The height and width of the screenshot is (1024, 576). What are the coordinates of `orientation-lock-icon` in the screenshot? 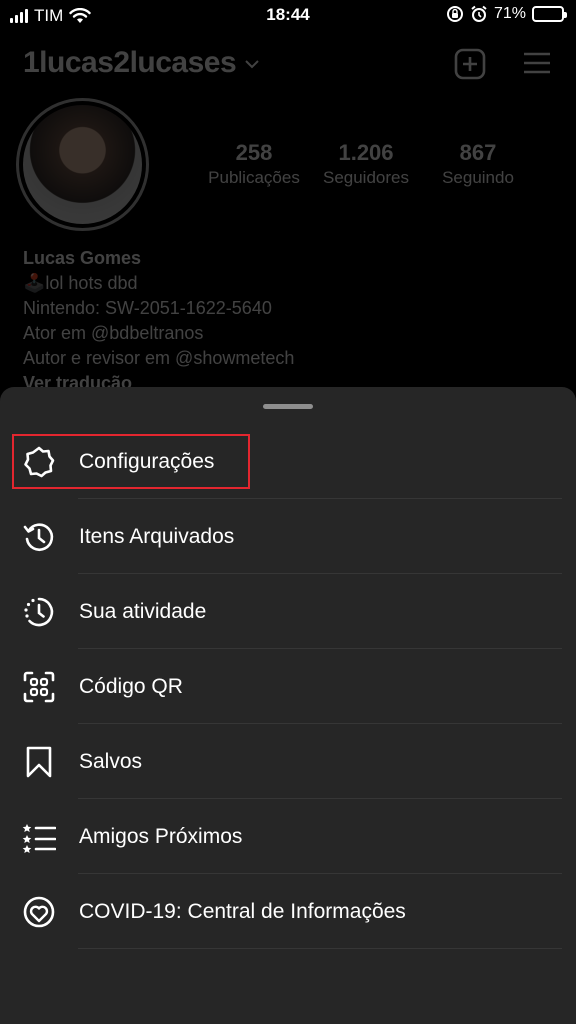 It's located at (454, 14).